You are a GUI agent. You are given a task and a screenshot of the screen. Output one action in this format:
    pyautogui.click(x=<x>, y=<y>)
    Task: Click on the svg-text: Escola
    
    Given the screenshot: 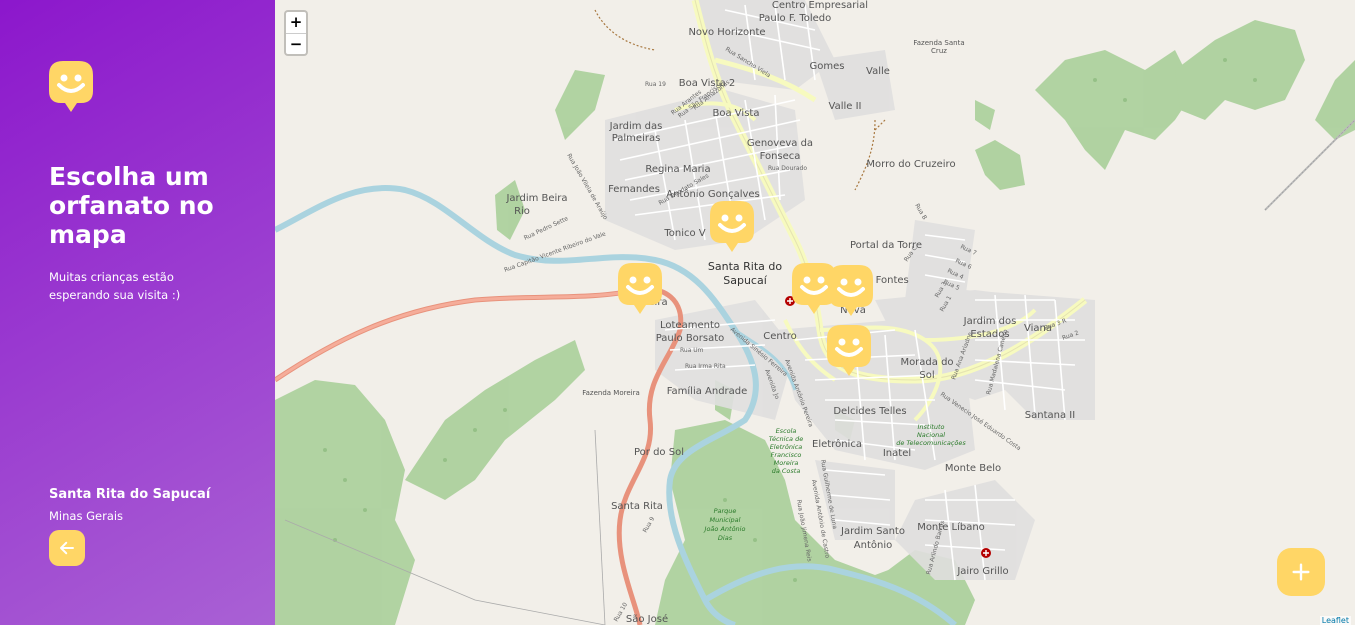 What is the action you would take?
    pyautogui.click(x=786, y=431)
    